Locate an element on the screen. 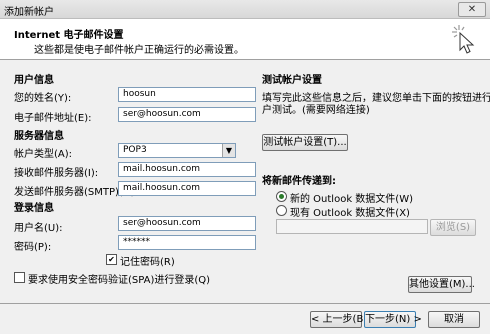 The width and height of the screenshot is (490, 334). click-cursor-icon is located at coordinates (463, 39).